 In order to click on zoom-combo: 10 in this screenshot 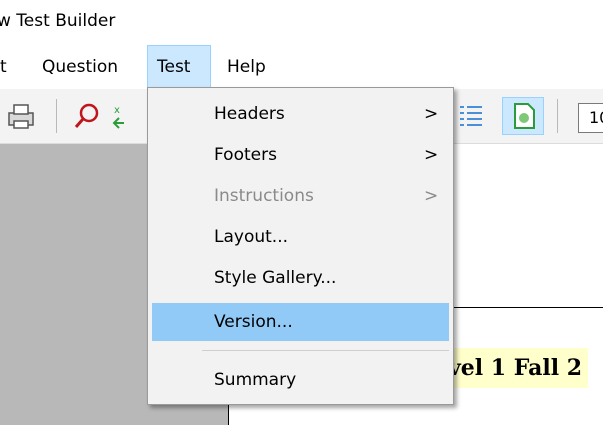, I will do `click(590, 118)`.